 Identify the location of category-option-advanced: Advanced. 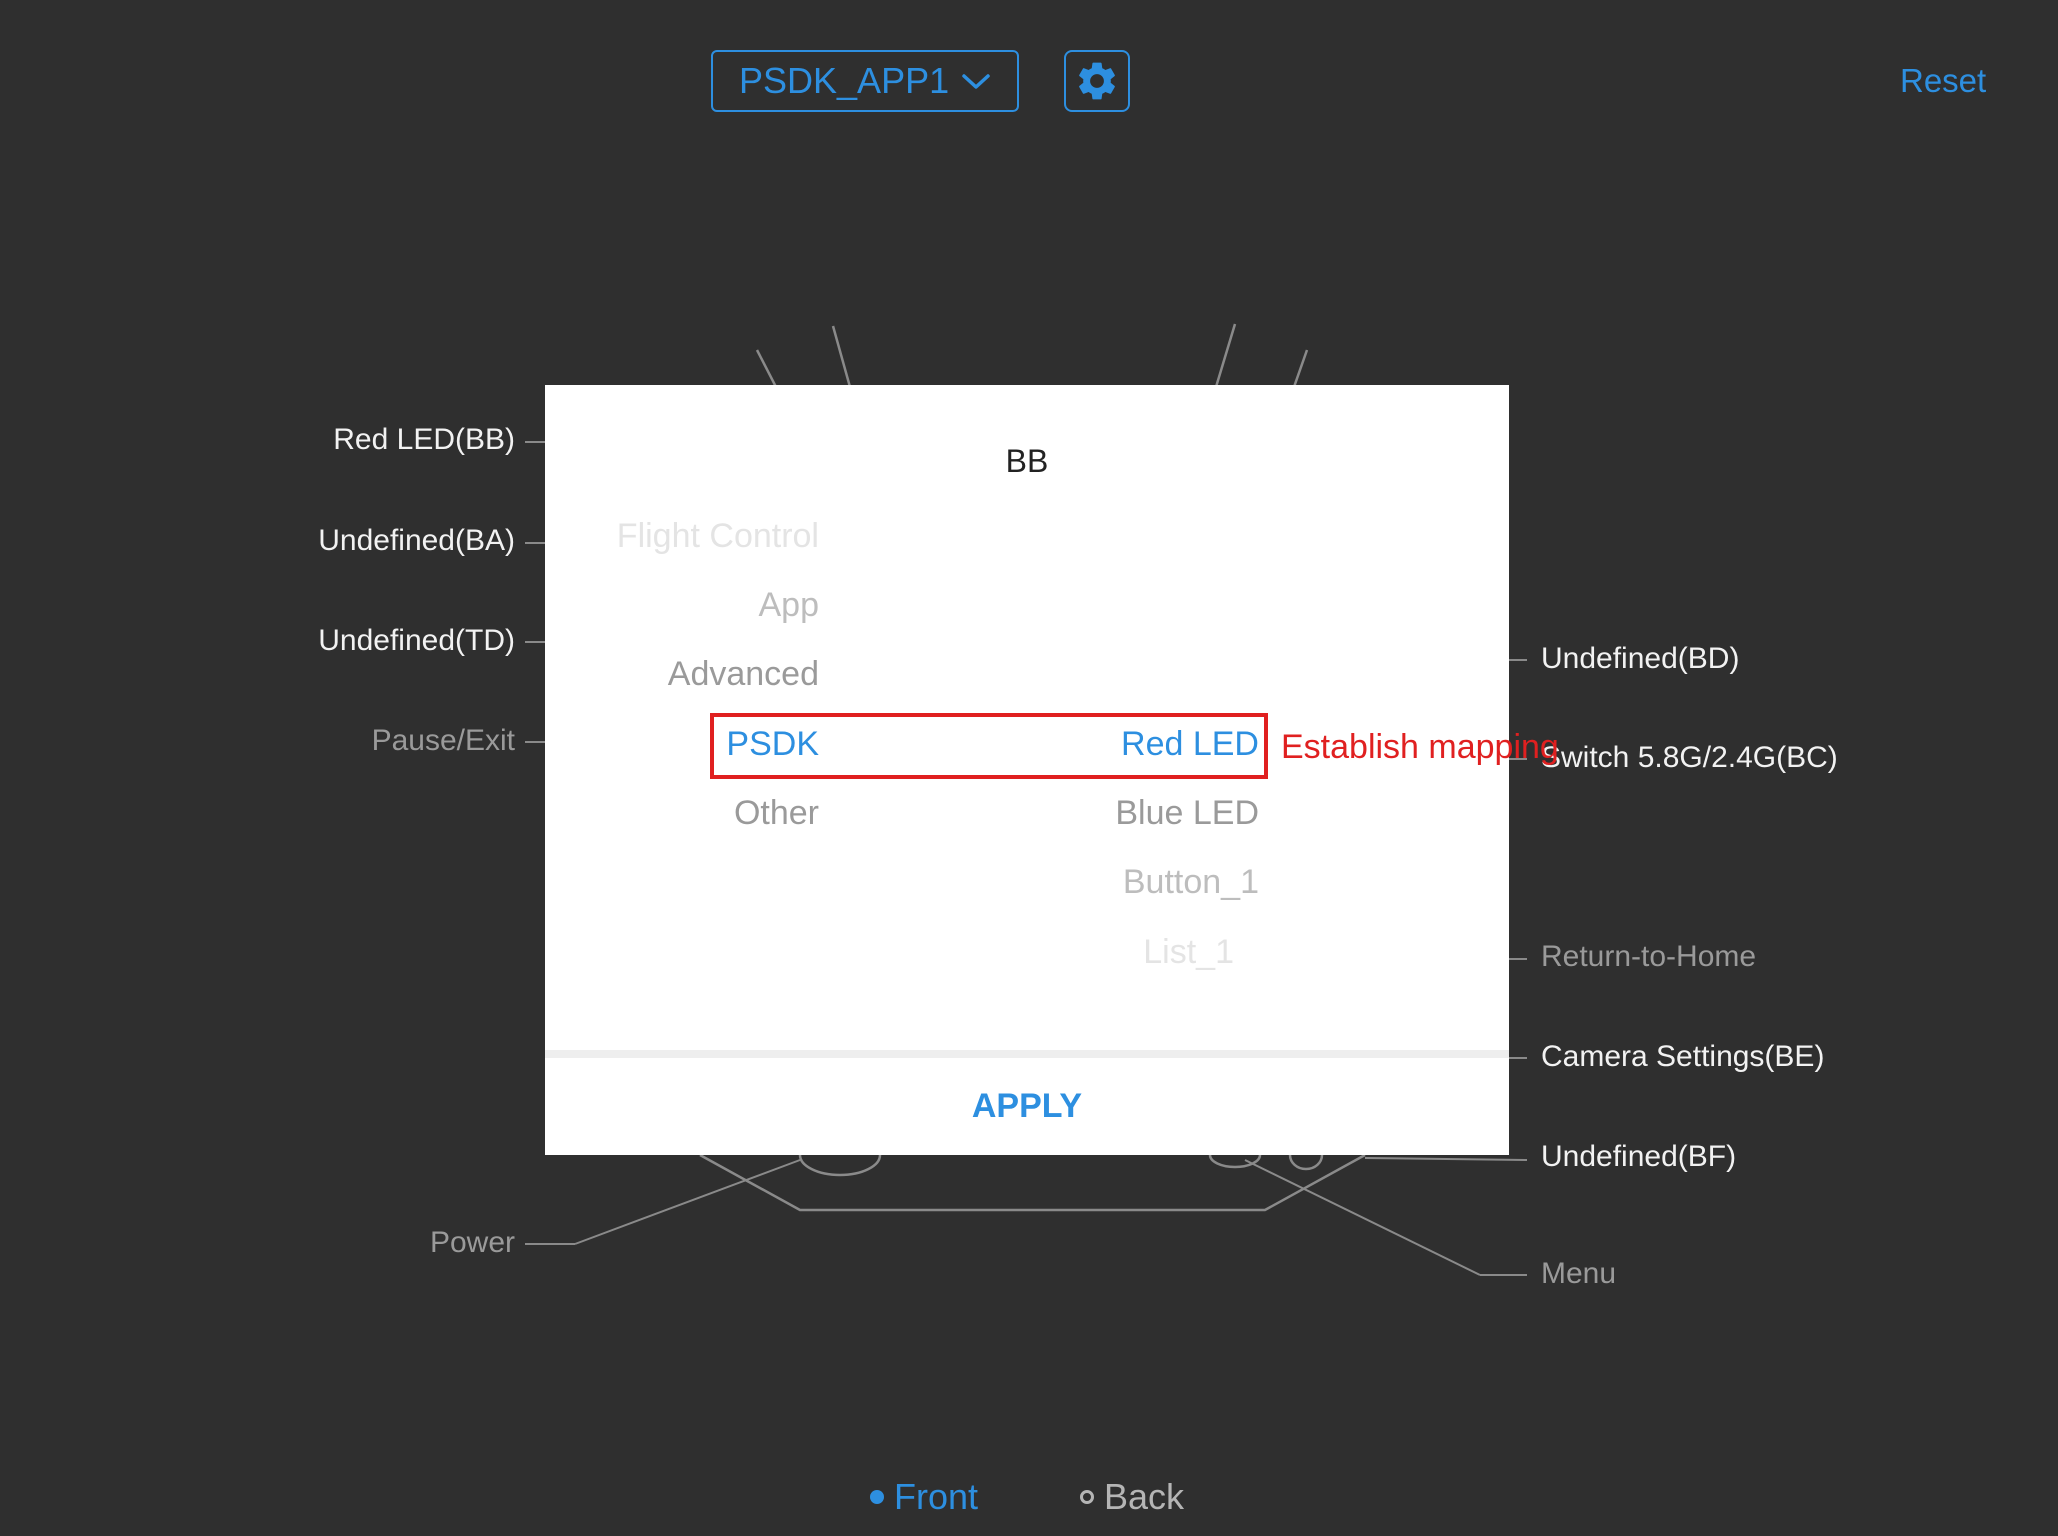
(743, 674).